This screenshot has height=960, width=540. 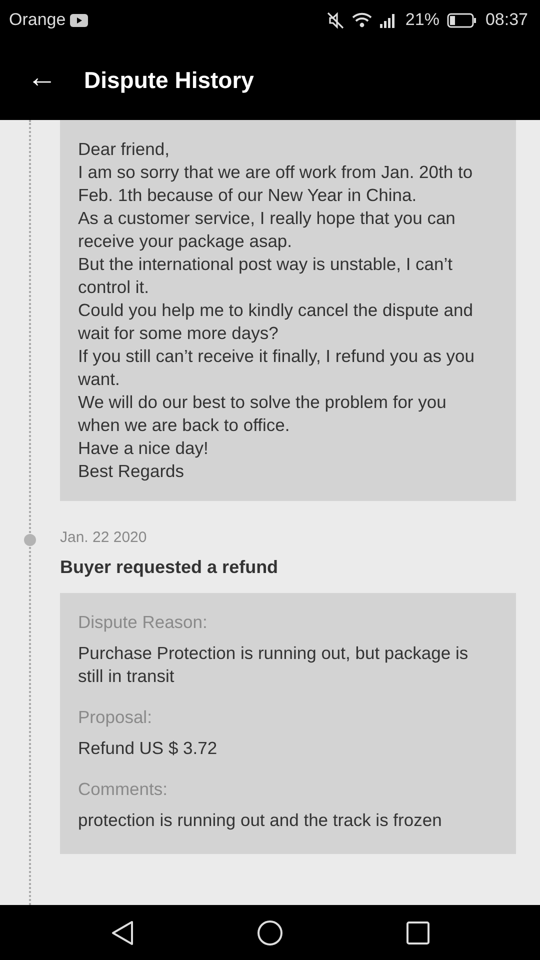 What do you see at coordinates (263, 414) in the screenshot?
I see `message-text: We will do our best to solve the problem for you when we are back to office.` at bounding box center [263, 414].